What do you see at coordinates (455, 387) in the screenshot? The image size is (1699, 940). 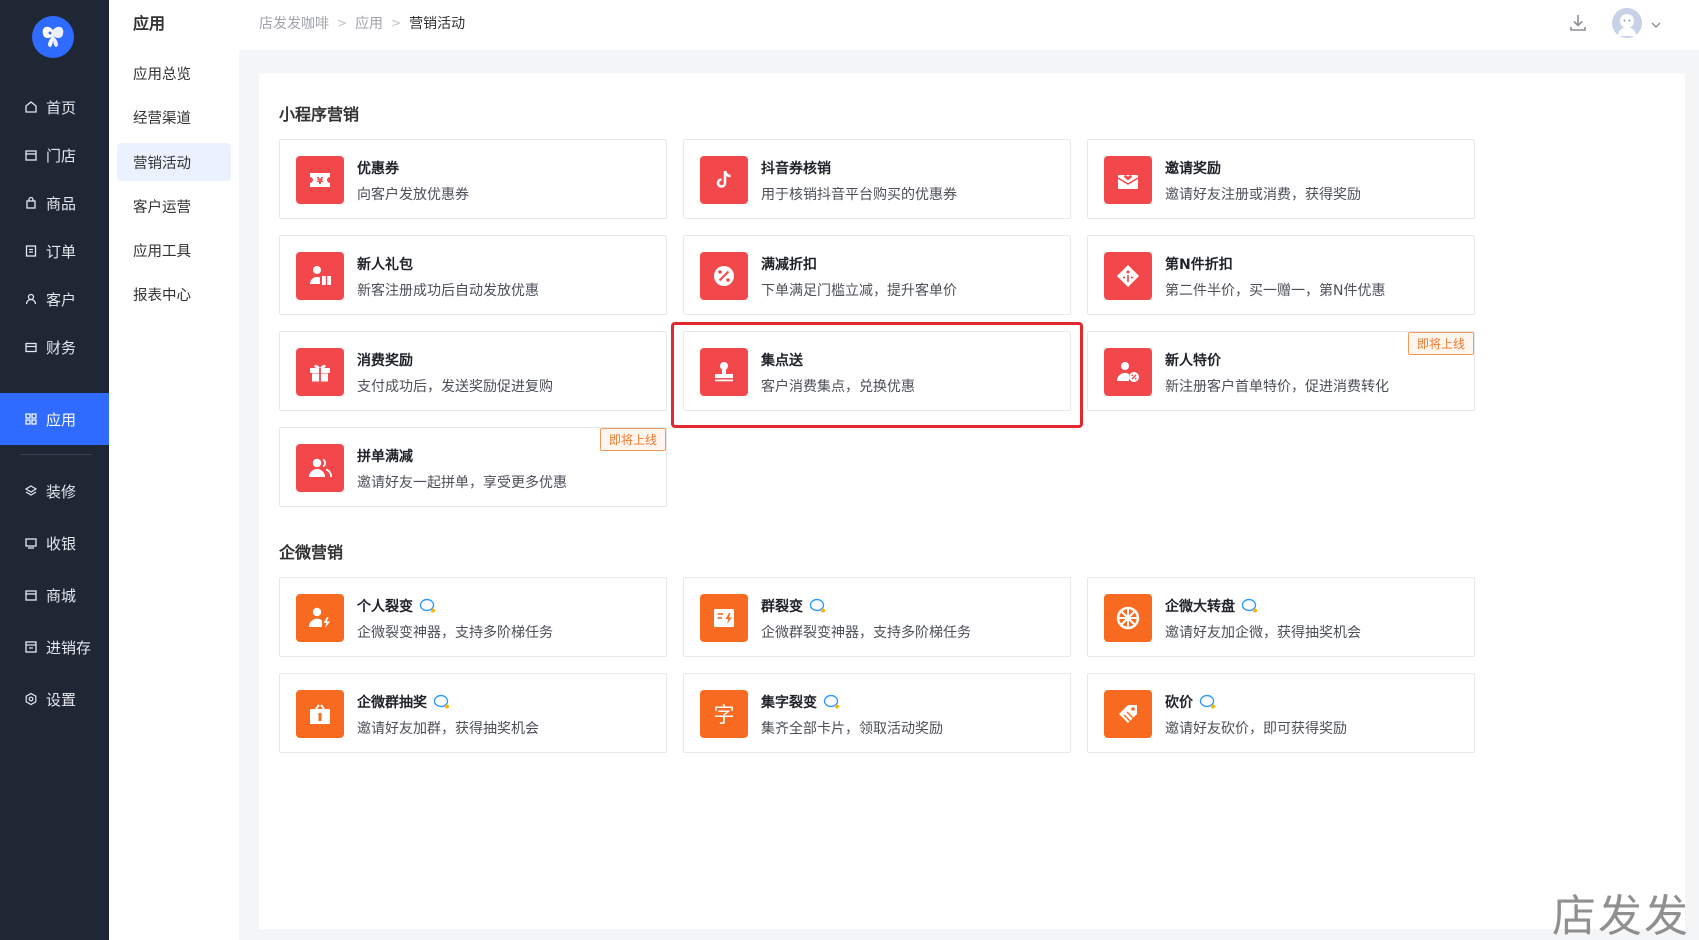 I see `card-desc: 支付成功后，发送奖励促进复购` at bounding box center [455, 387].